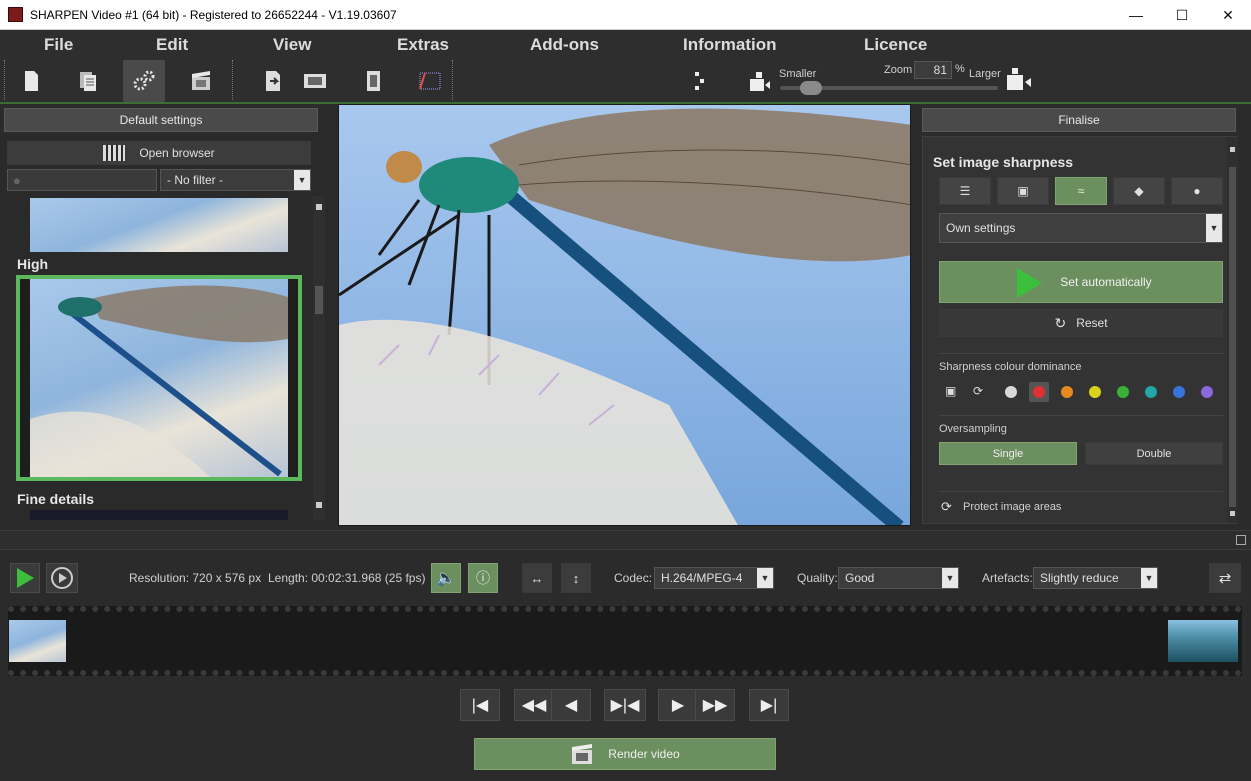  I want to click on camera-icon: ▣, so click(952, 391).